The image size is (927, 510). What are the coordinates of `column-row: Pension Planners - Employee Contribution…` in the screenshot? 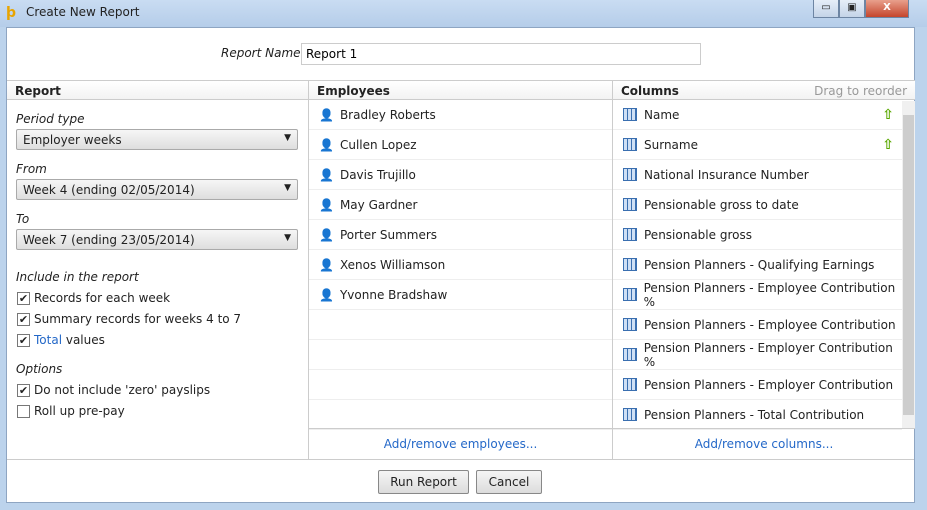 It's located at (757, 295).